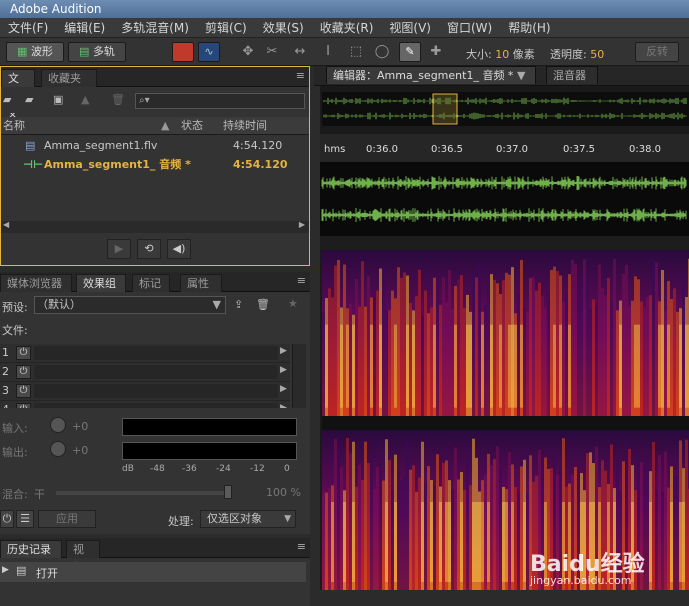 The width and height of the screenshot is (689, 606). I want to click on column-status: 状态, so click(192, 126).